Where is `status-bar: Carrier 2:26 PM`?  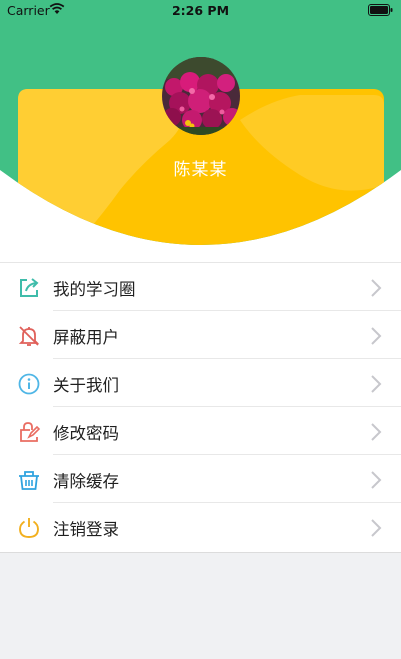
status-bar: Carrier 2:26 PM is located at coordinates (200, 11).